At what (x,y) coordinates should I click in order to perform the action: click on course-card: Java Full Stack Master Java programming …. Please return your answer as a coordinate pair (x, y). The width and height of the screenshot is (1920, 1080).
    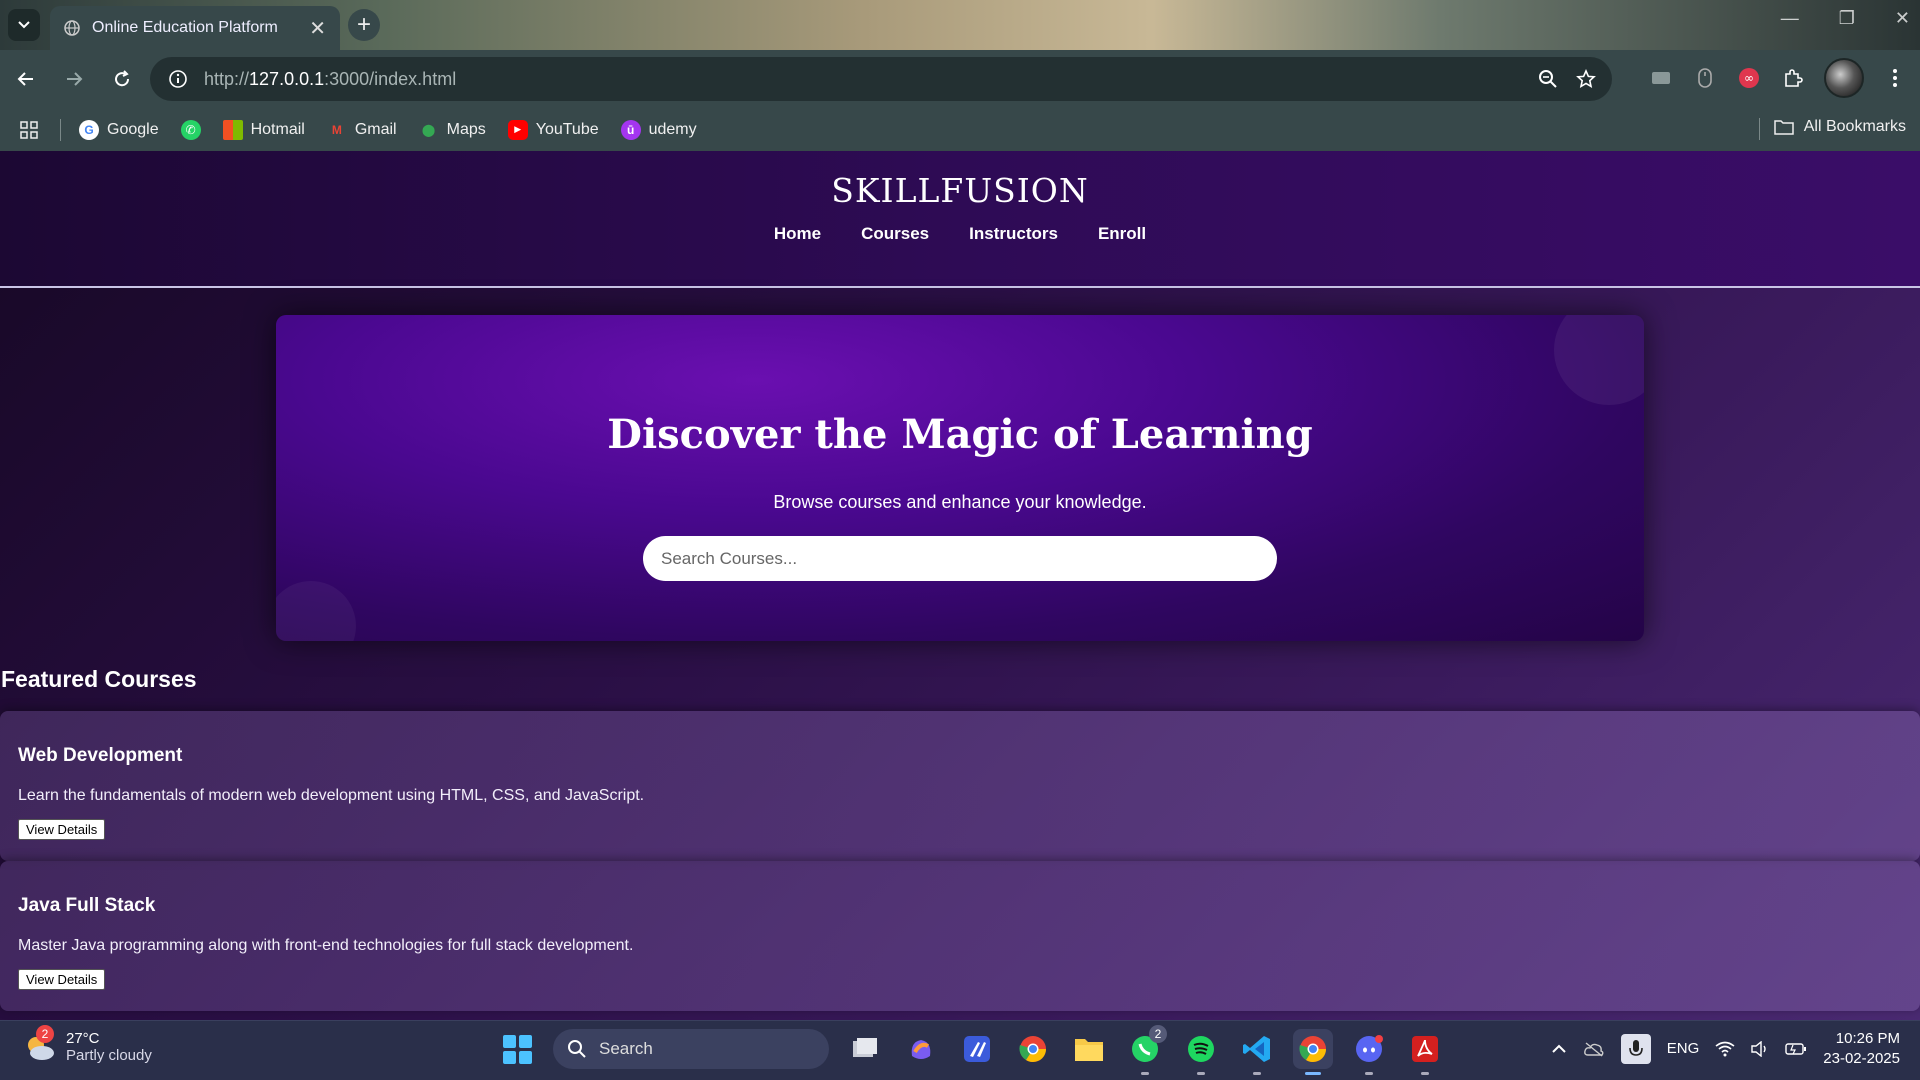
    Looking at the image, I should click on (960, 936).